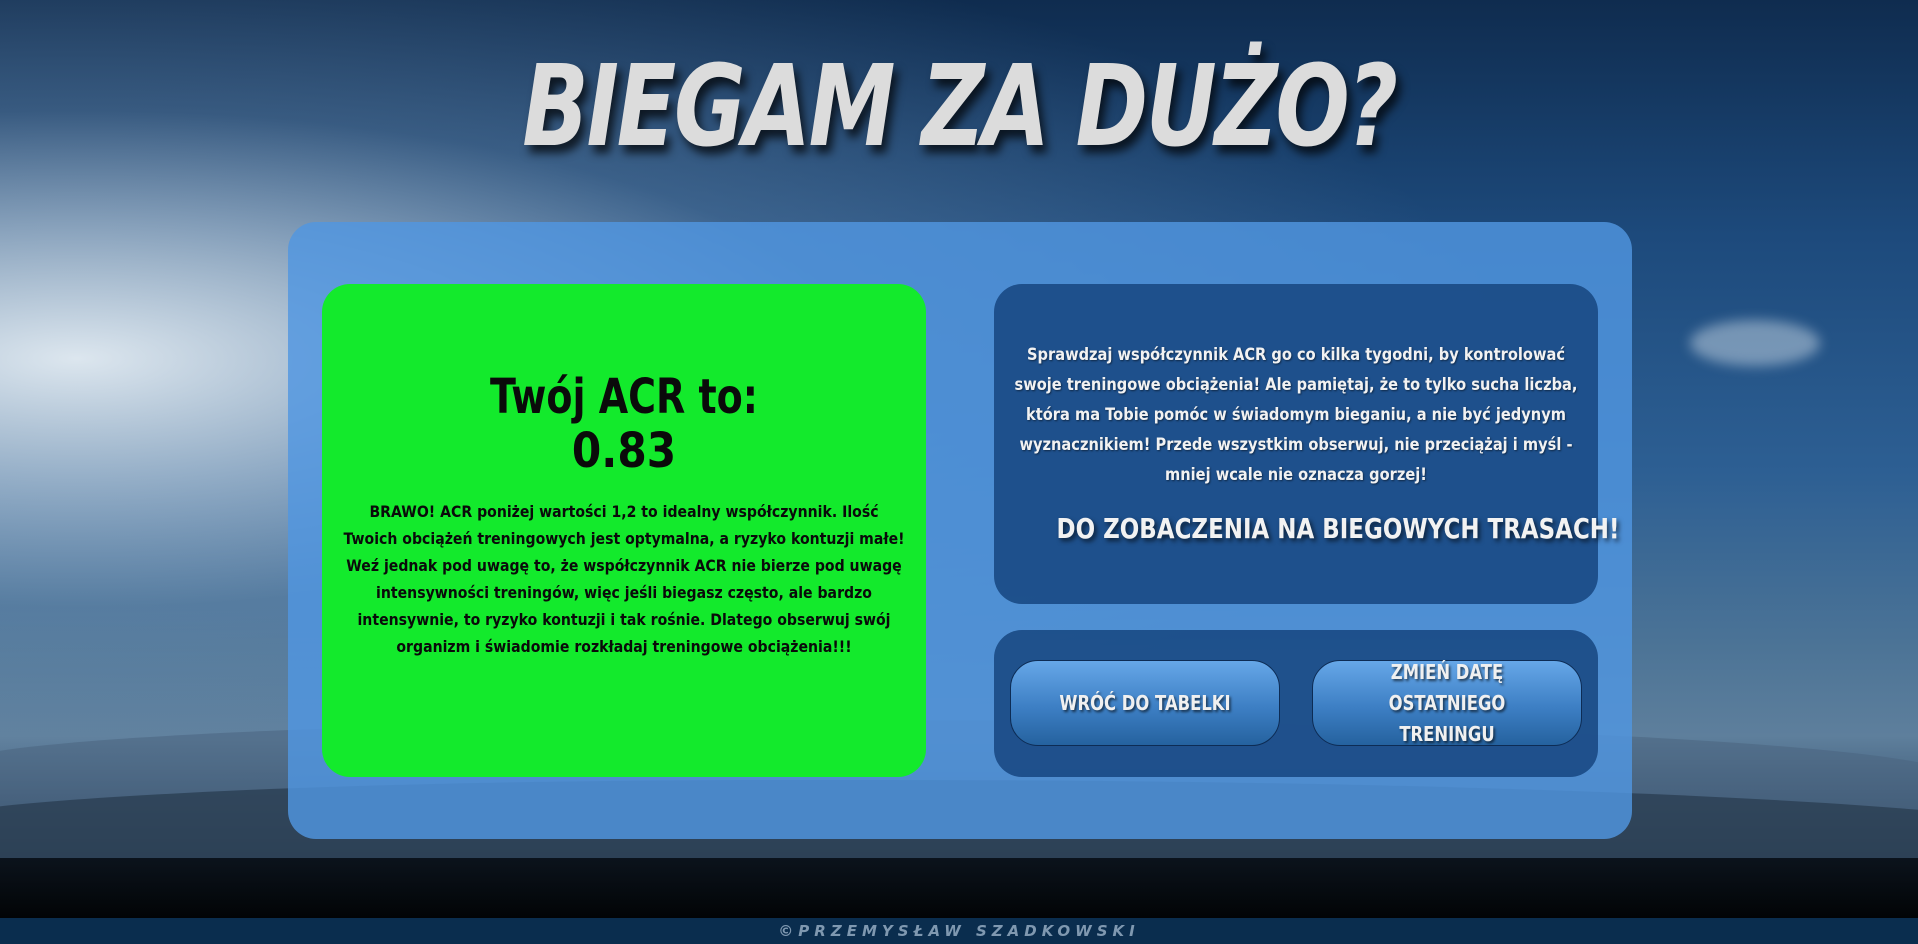 Image resolution: width=1918 pixels, height=944 pixels. I want to click on change-last-training-date-button: ZMIEŃ DATĘ OSTATNIEGO TRENINGU, so click(1447, 703).